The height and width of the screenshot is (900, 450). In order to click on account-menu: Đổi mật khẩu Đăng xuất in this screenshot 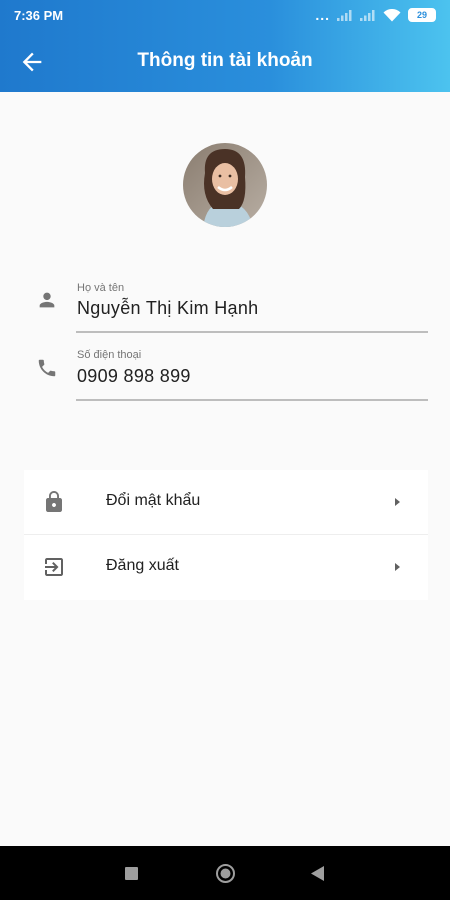, I will do `click(226, 535)`.